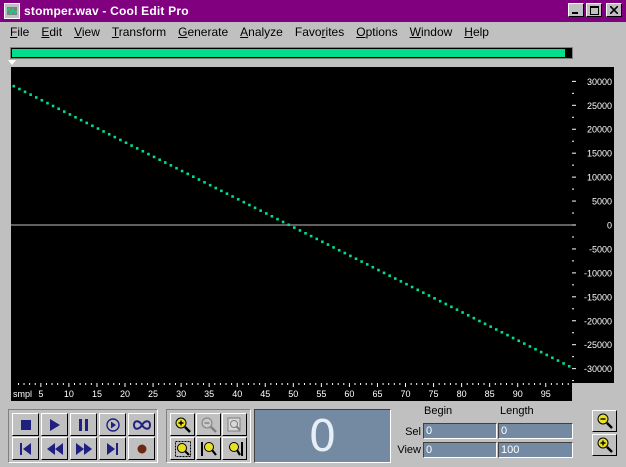 Image resolution: width=626 pixels, height=467 pixels. Describe the element at coordinates (594, 10) in the screenshot. I see `maximize-icon` at that location.